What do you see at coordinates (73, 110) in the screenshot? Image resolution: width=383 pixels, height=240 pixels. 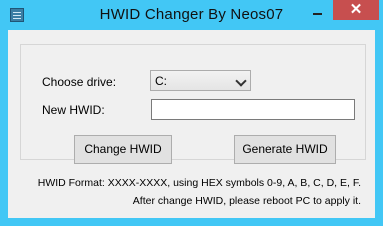 I see `hwid-label: New HWID:` at bounding box center [73, 110].